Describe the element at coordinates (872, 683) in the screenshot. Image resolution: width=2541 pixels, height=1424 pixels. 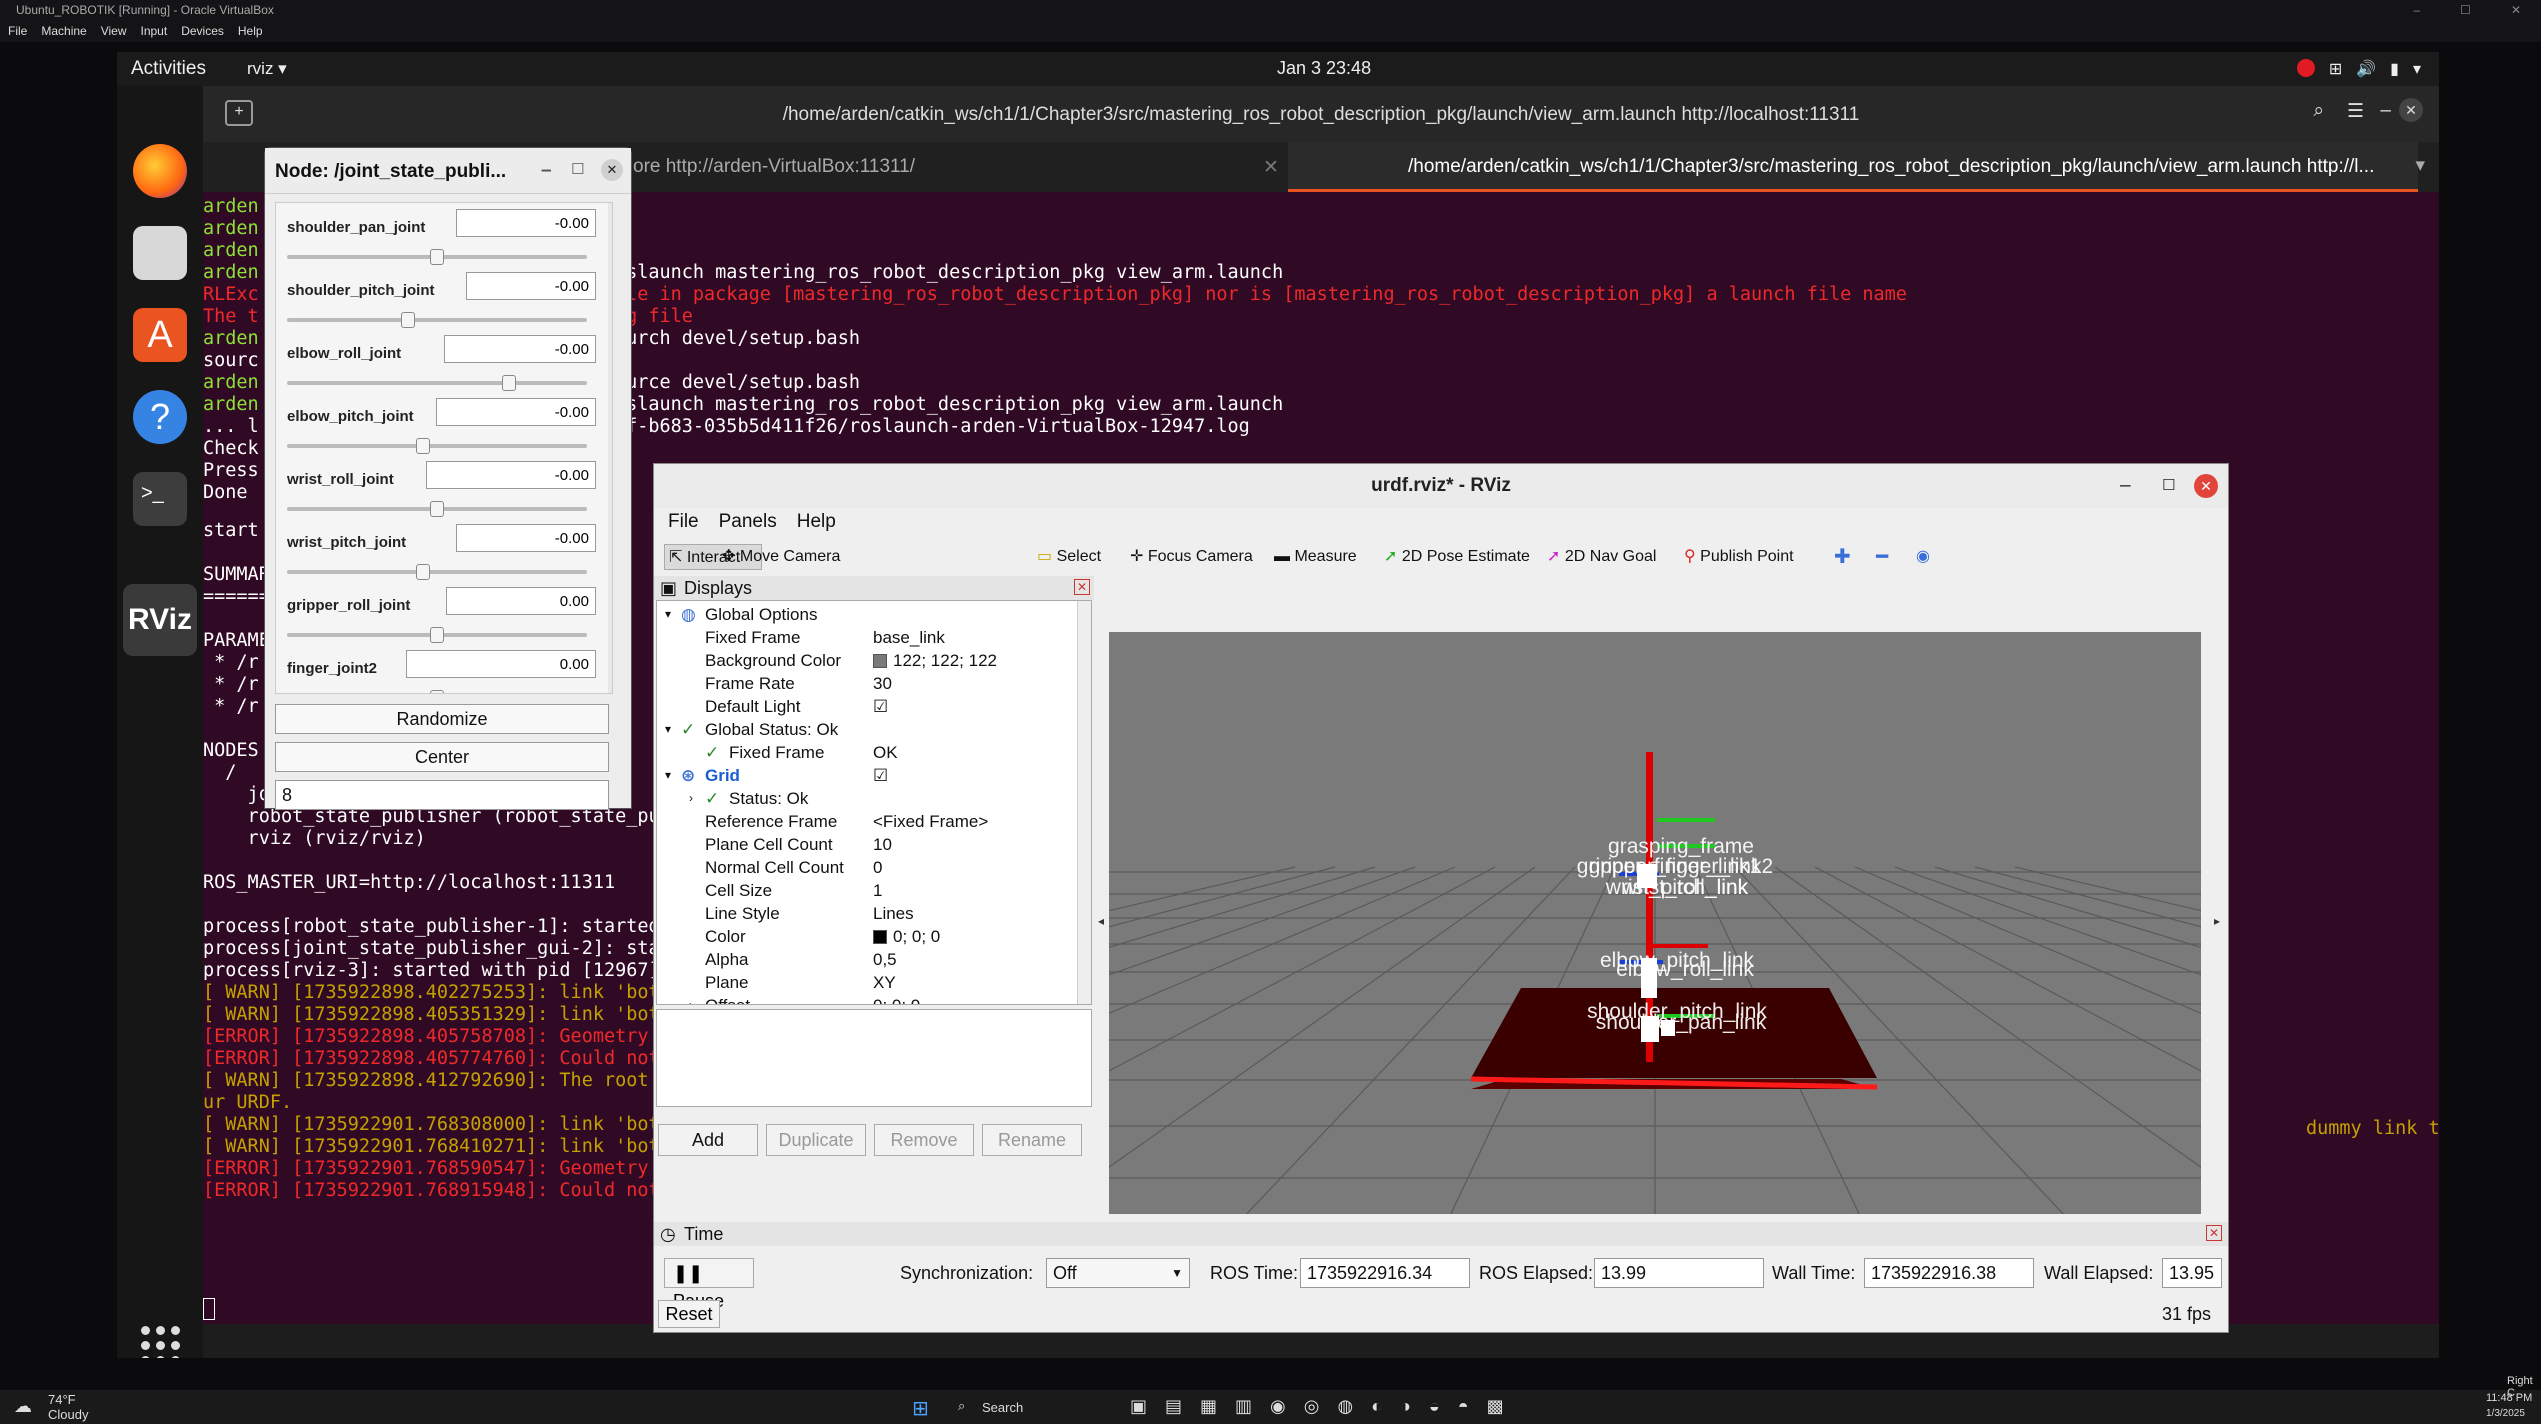
I see `property-row: Frame Rate 30` at that location.